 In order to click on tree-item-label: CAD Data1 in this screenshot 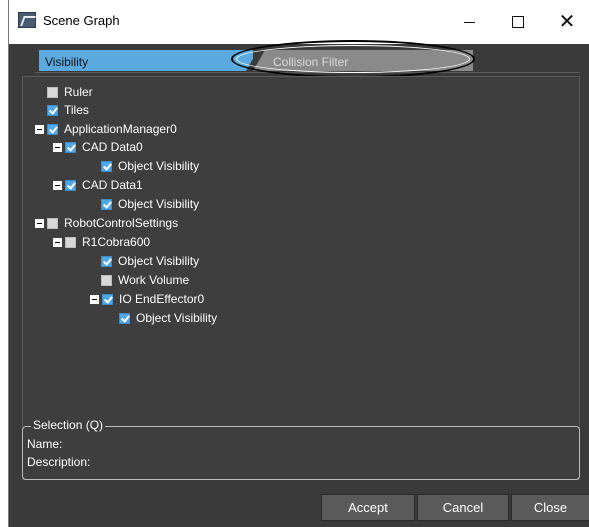, I will do `click(112, 185)`.